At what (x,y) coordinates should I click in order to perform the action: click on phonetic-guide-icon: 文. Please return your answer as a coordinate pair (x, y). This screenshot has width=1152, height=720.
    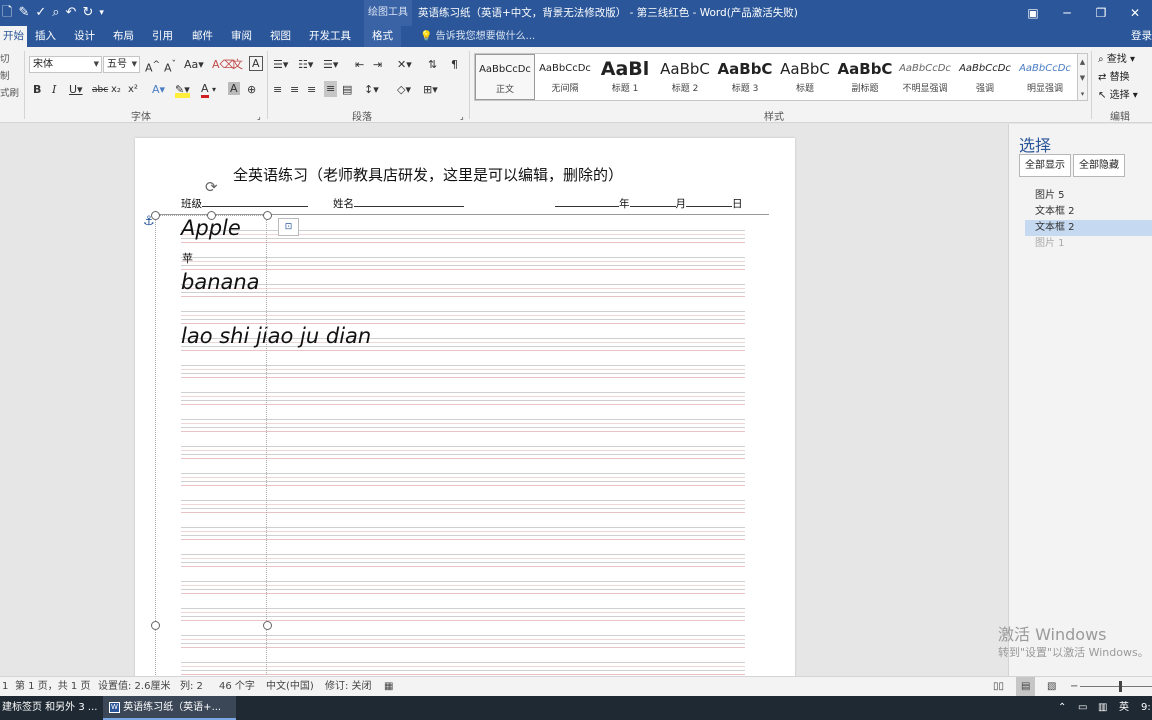
    Looking at the image, I should click on (237, 65).